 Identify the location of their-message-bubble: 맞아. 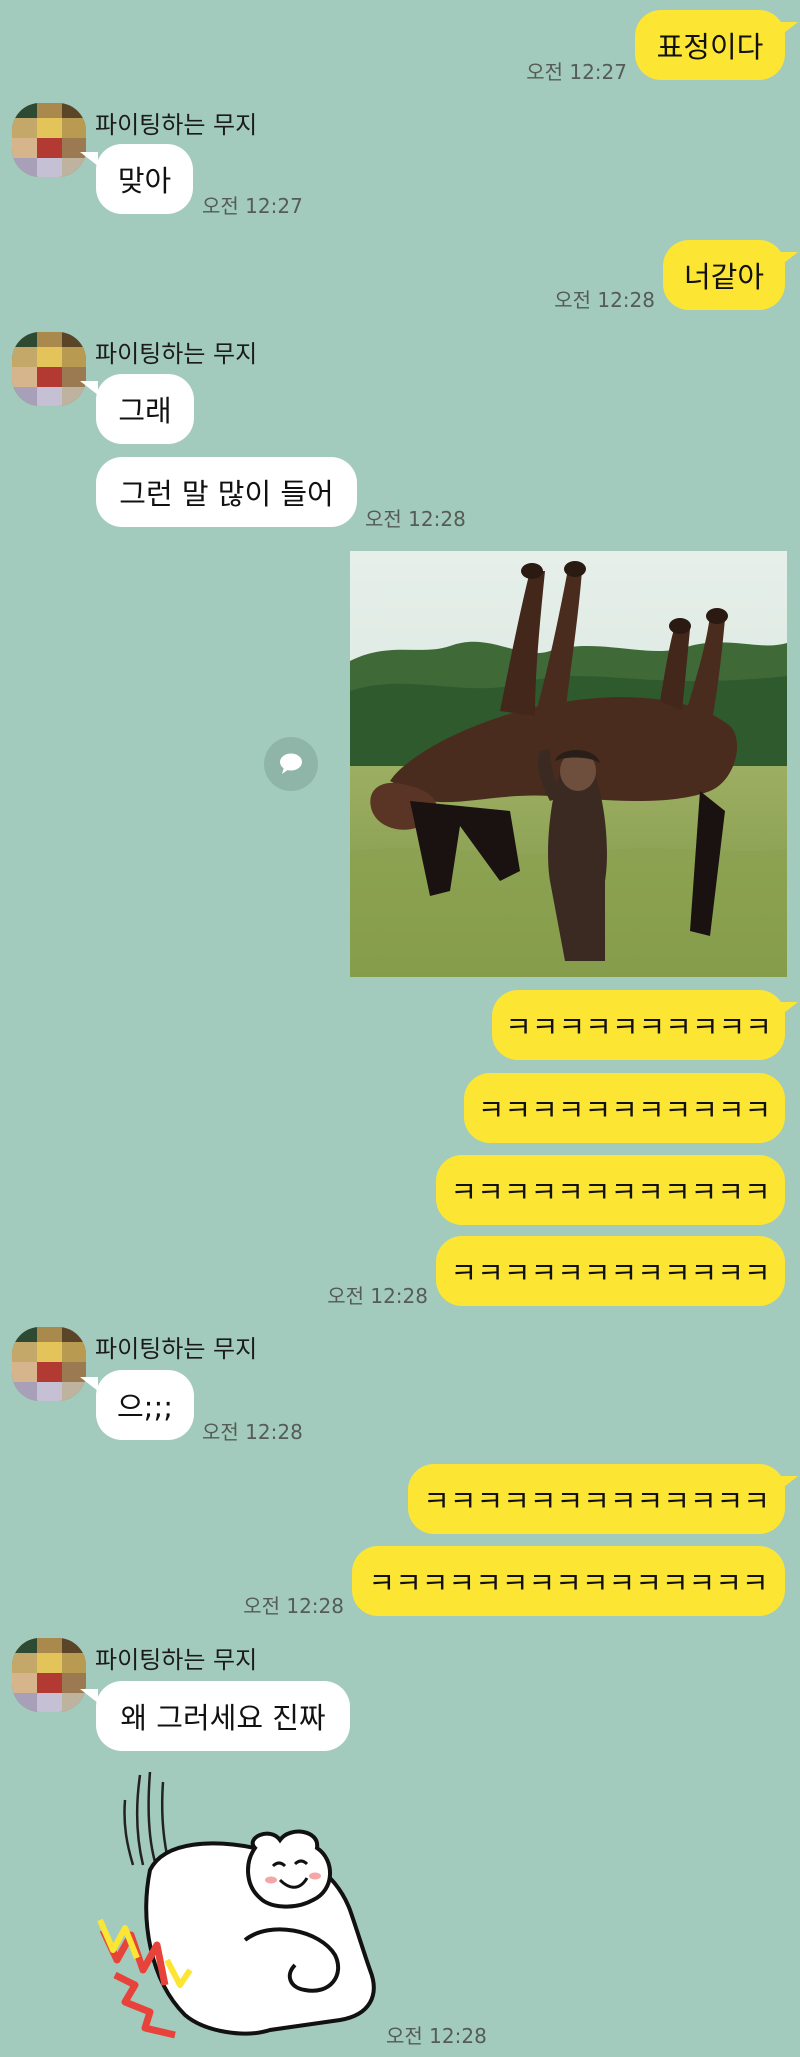
(144, 179).